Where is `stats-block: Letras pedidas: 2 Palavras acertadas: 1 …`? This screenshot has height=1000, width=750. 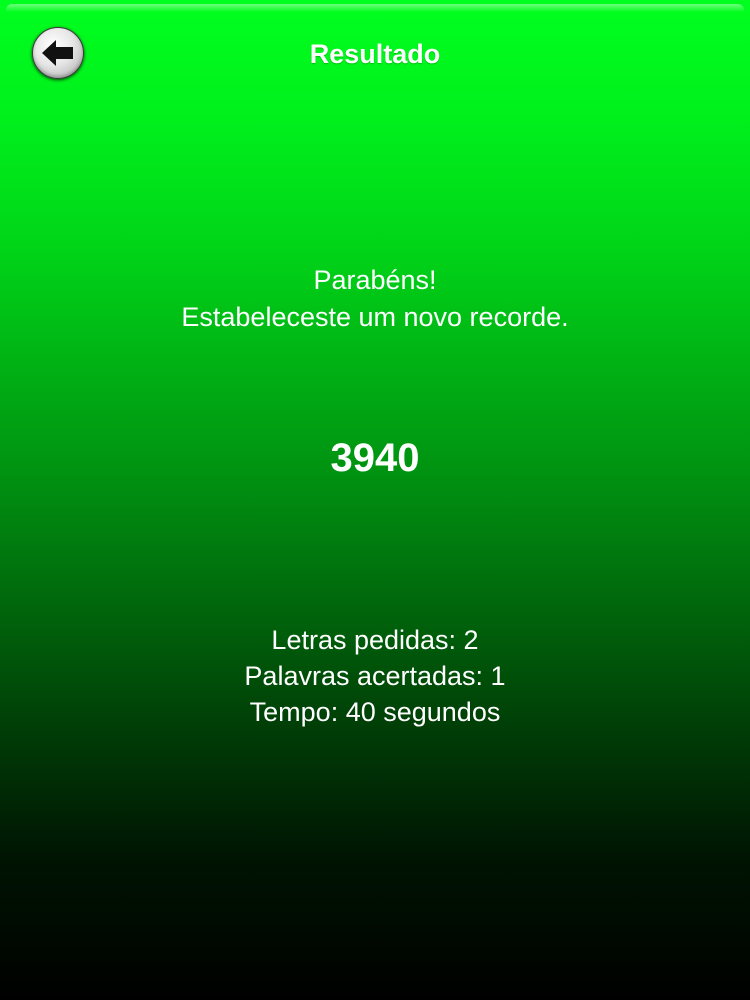
stats-block: Letras pedidas: 2 Palavras acertadas: 1 … is located at coordinates (375, 676).